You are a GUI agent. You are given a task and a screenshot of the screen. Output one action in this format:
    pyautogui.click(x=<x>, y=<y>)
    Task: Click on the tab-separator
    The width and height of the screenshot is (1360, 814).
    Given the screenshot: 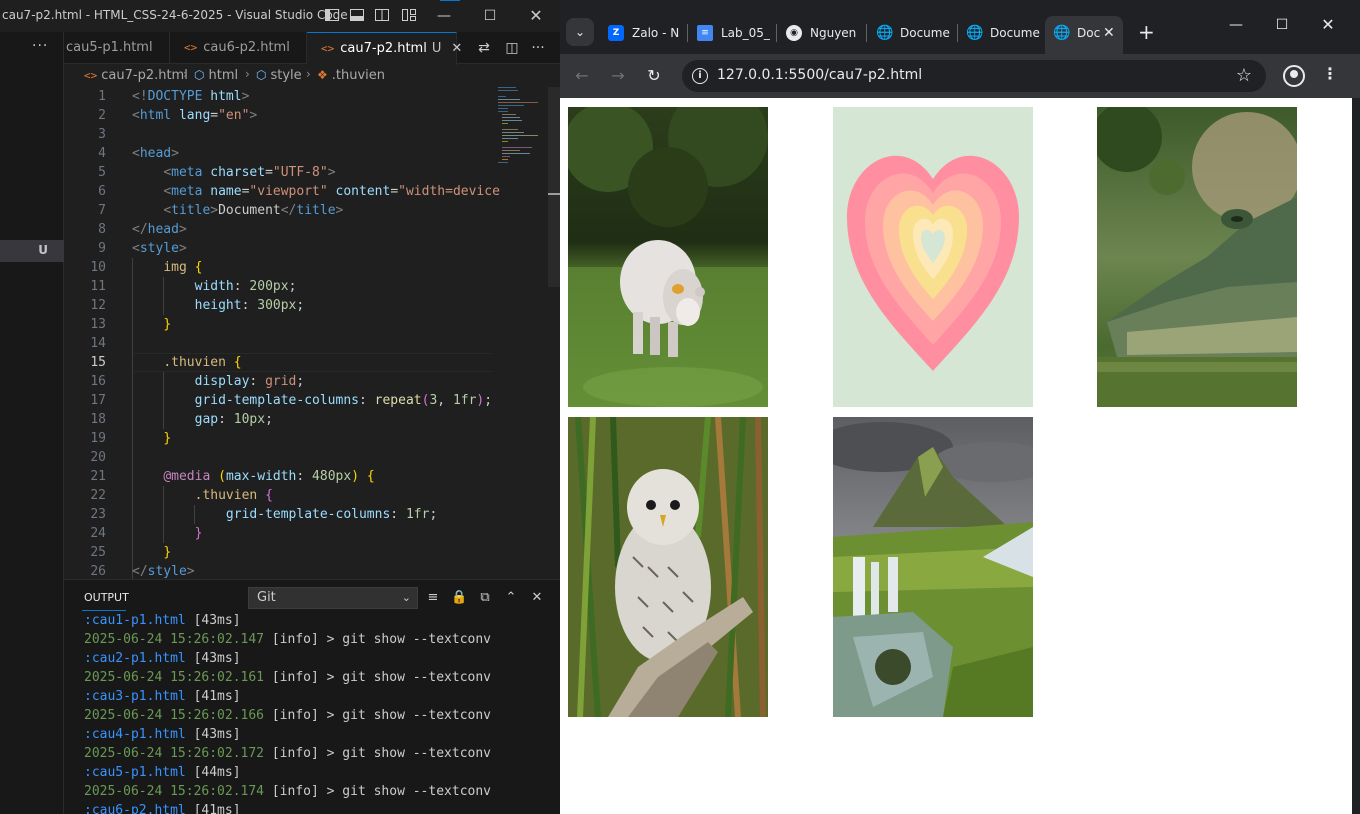 What is the action you would take?
    pyautogui.click(x=866, y=33)
    